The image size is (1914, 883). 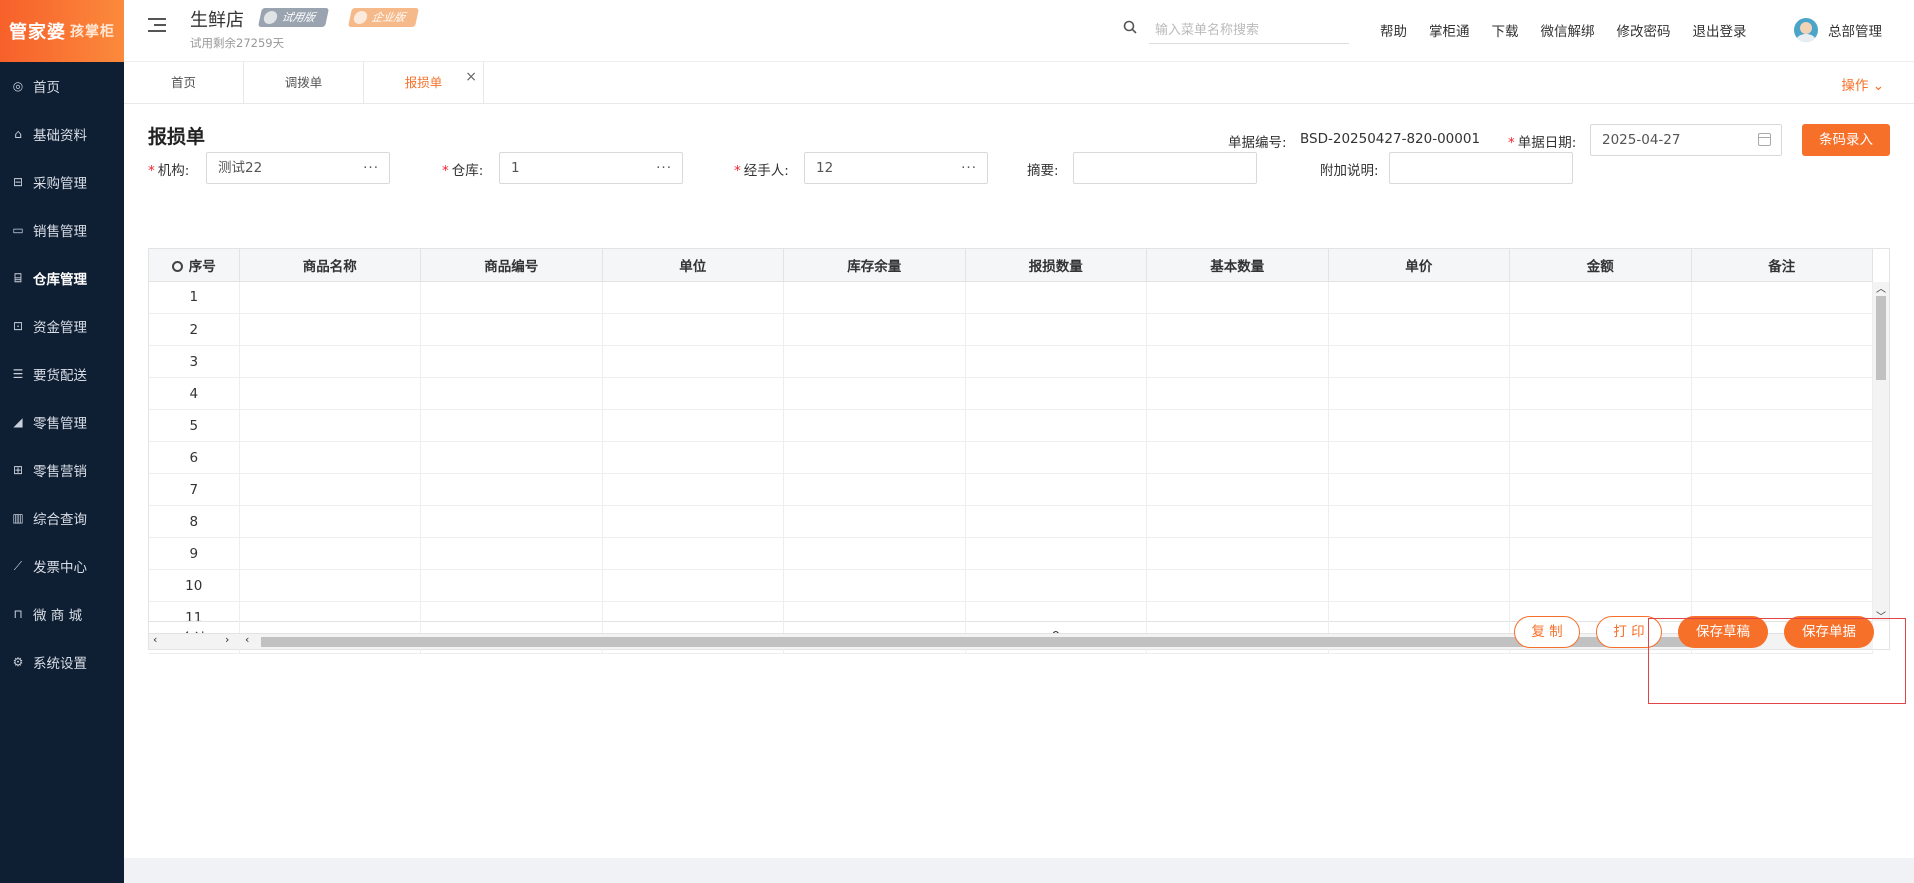 What do you see at coordinates (62, 422) in the screenshot?
I see `sidebar-item-retail: ◢ 零售管理` at bounding box center [62, 422].